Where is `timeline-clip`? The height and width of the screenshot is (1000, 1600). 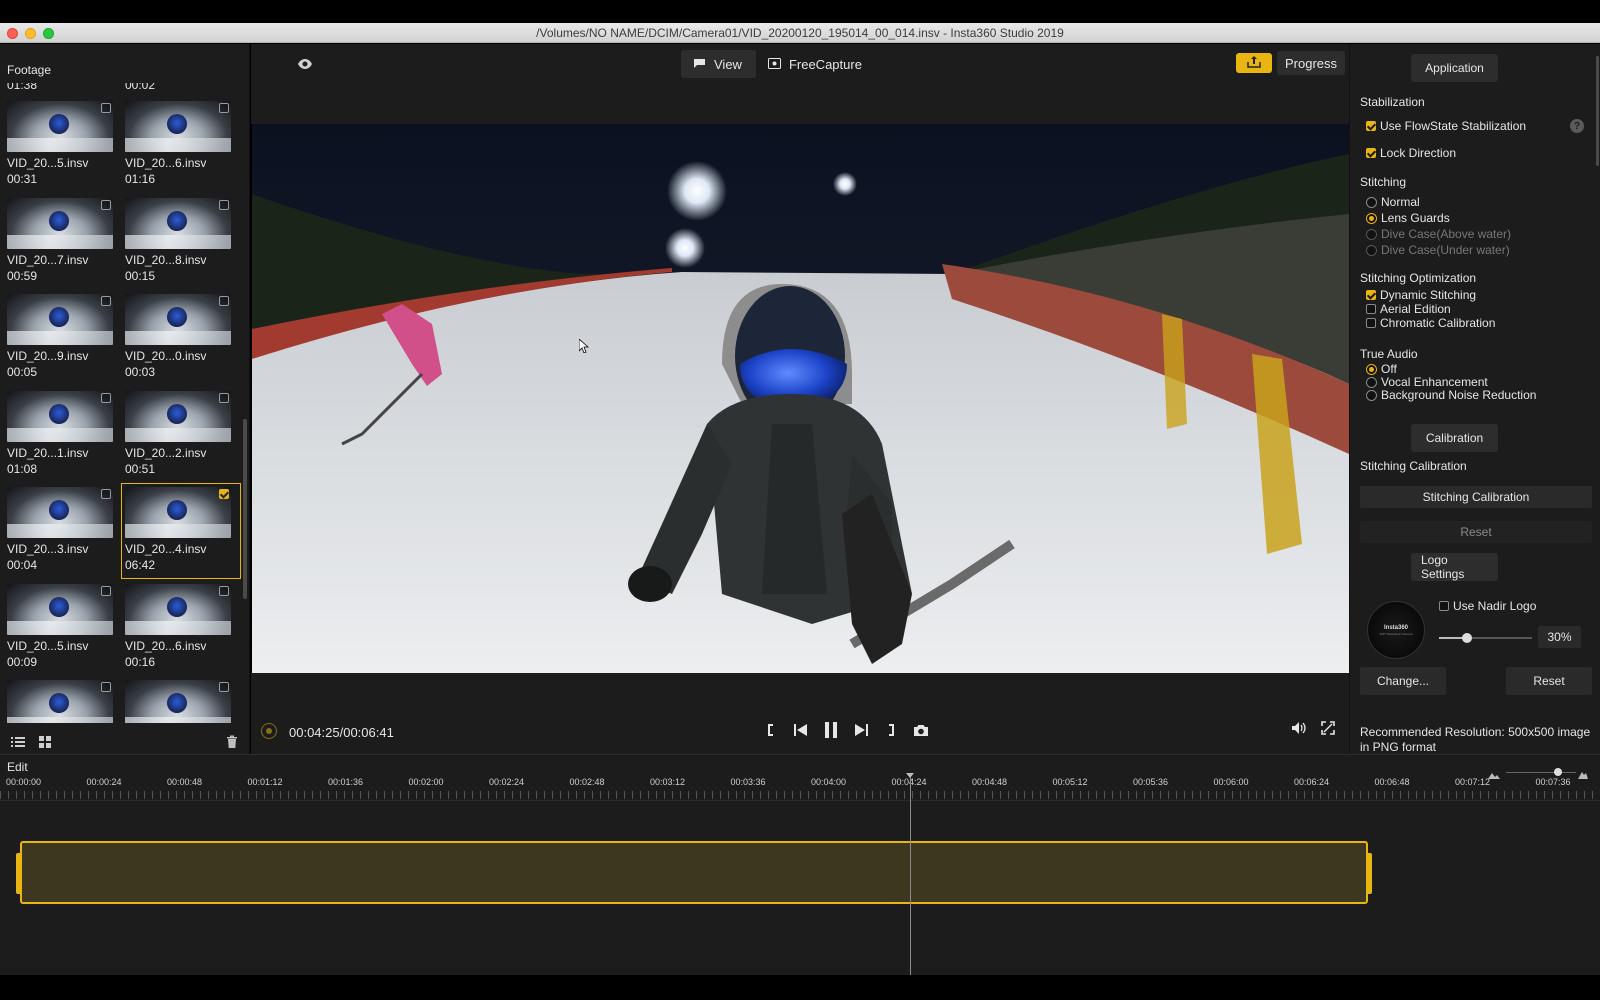
timeline-clip is located at coordinates (694, 872).